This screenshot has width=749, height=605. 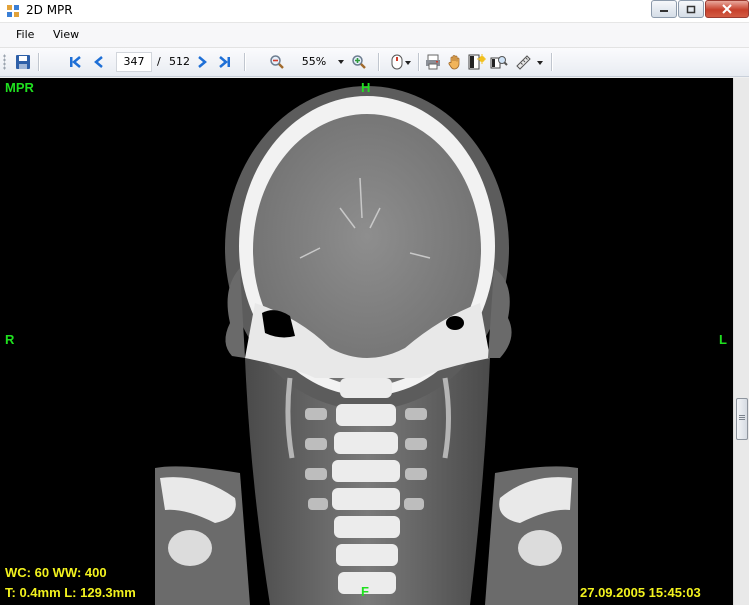 I want to click on last-slice-button, so click(x=225, y=62).